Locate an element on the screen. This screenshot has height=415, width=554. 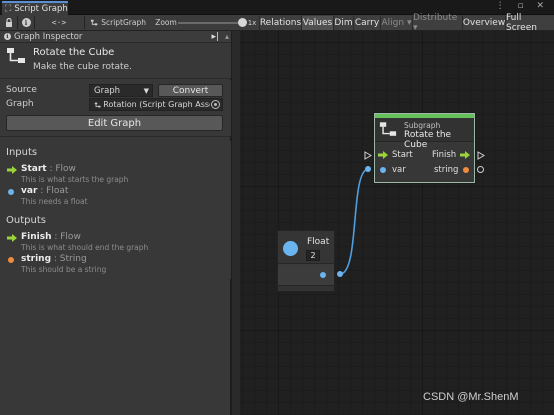
graph-asset-field: Rotation (Script Graph Asset) is located at coordinates (156, 104).